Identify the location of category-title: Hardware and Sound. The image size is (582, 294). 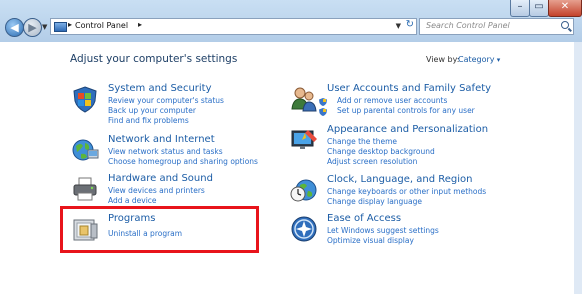
(160, 178).